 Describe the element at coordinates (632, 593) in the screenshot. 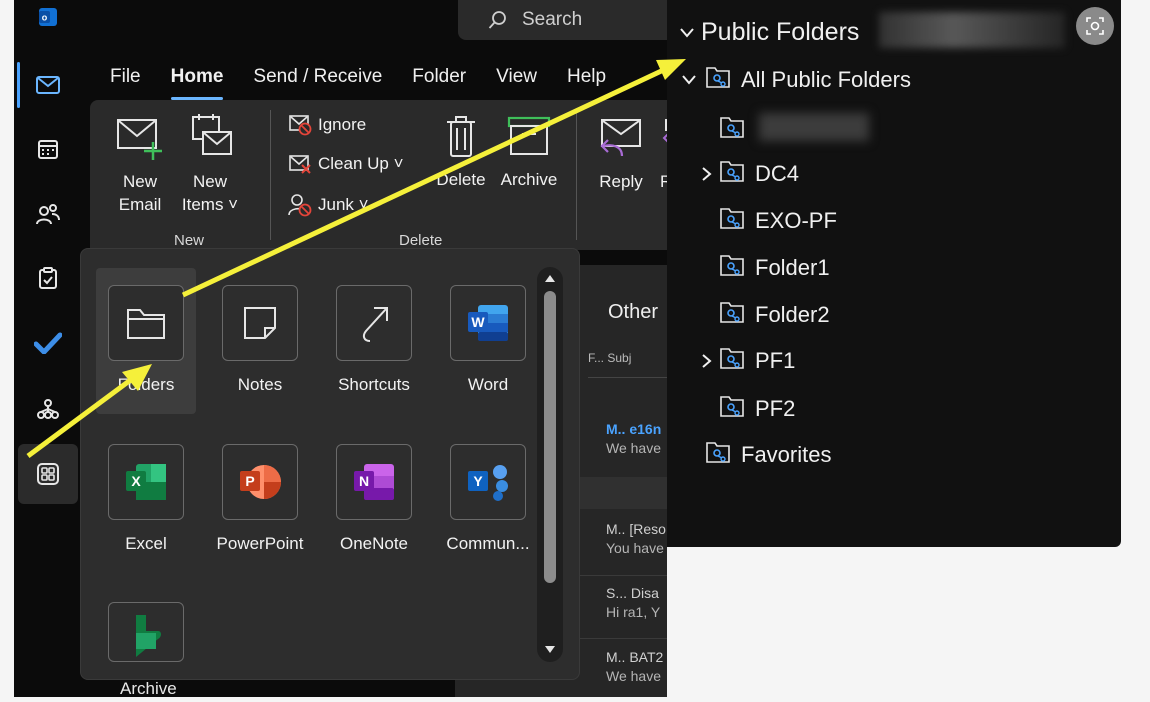

I see `message-sender: S... Disa` at that location.